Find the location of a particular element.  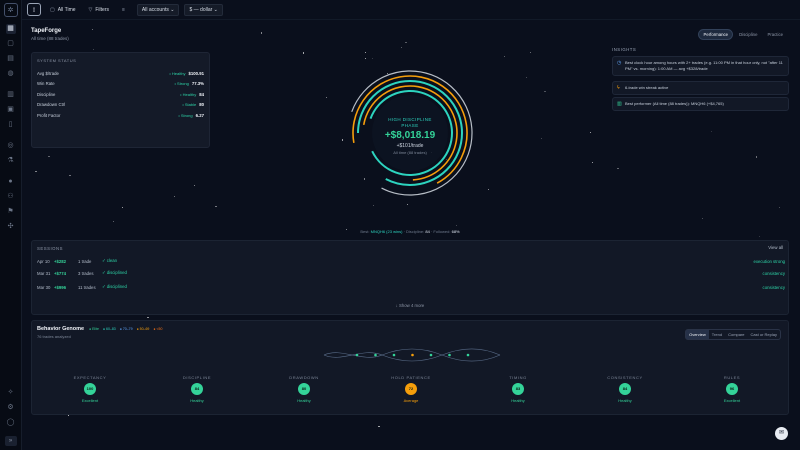

range-button: ▢ All Time is located at coordinates (63, 10).